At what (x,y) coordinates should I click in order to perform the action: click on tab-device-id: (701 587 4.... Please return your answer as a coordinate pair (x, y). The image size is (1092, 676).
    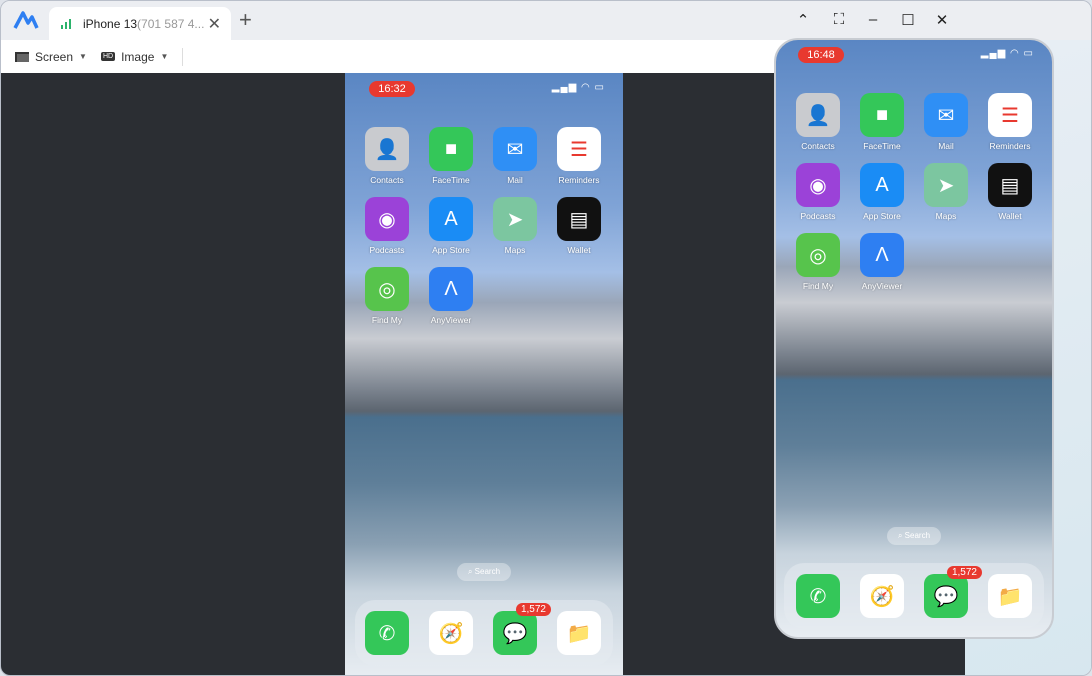
    Looking at the image, I should click on (171, 23).